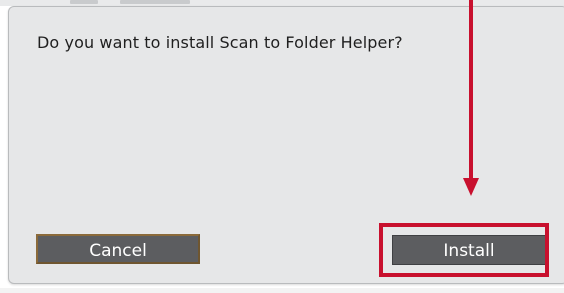 This screenshot has width=564, height=293. I want to click on cancel-button: Cancel, so click(118, 249).